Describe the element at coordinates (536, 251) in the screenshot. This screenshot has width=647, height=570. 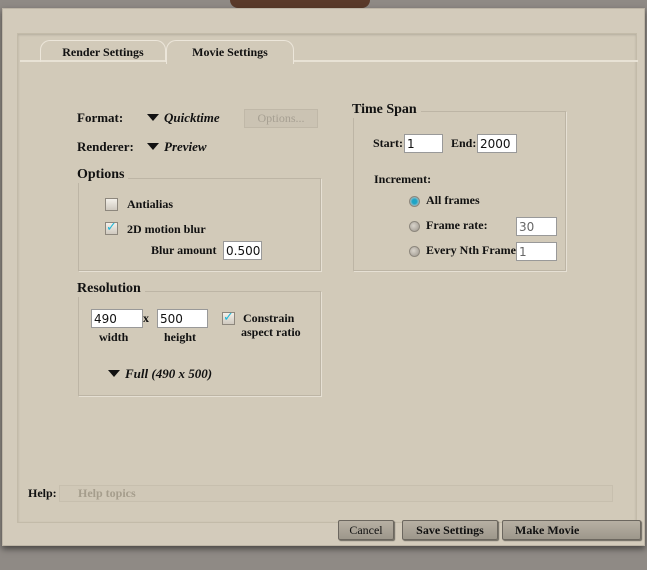
I see `every-nth-input` at that location.